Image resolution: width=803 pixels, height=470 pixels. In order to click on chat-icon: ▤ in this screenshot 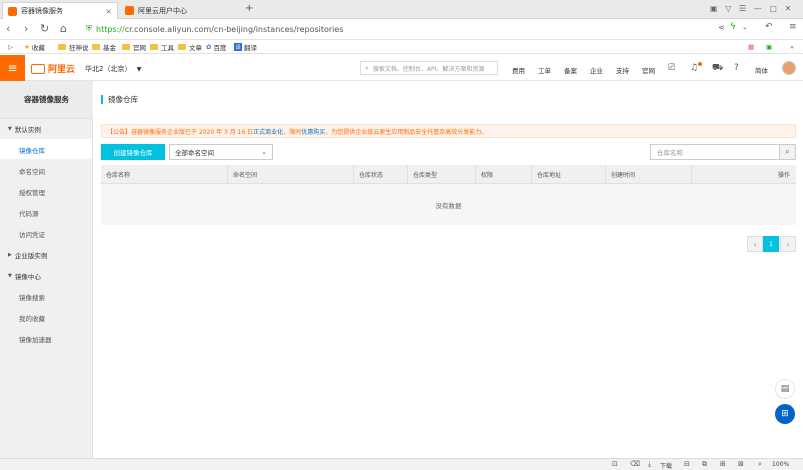, I will do `click(785, 389)`.